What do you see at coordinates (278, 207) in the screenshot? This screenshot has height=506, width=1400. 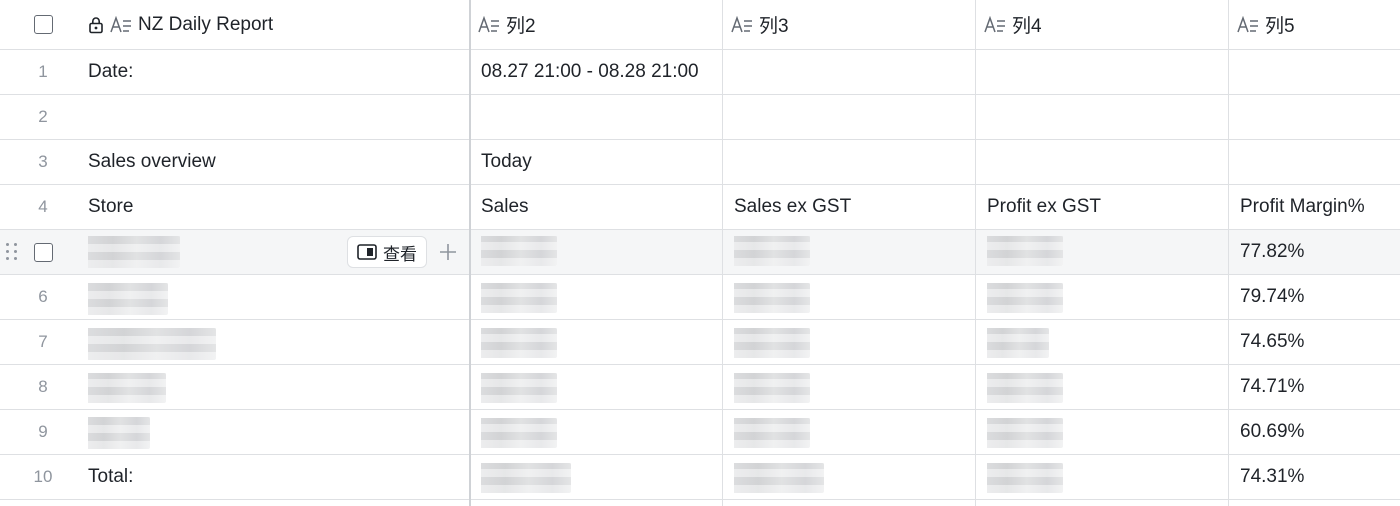 I see `cell-store: Store` at bounding box center [278, 207].